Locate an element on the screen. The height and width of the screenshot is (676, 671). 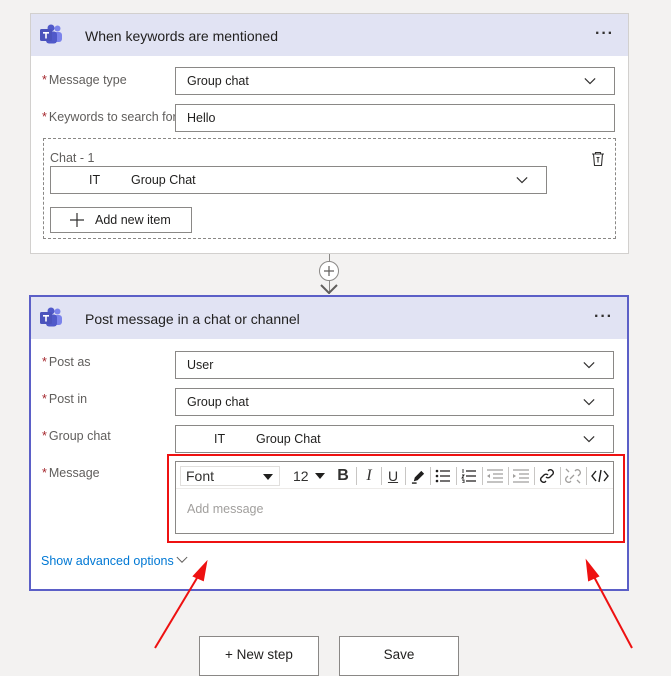
post-in-label: * Post in is located at coordinates (65, 399).